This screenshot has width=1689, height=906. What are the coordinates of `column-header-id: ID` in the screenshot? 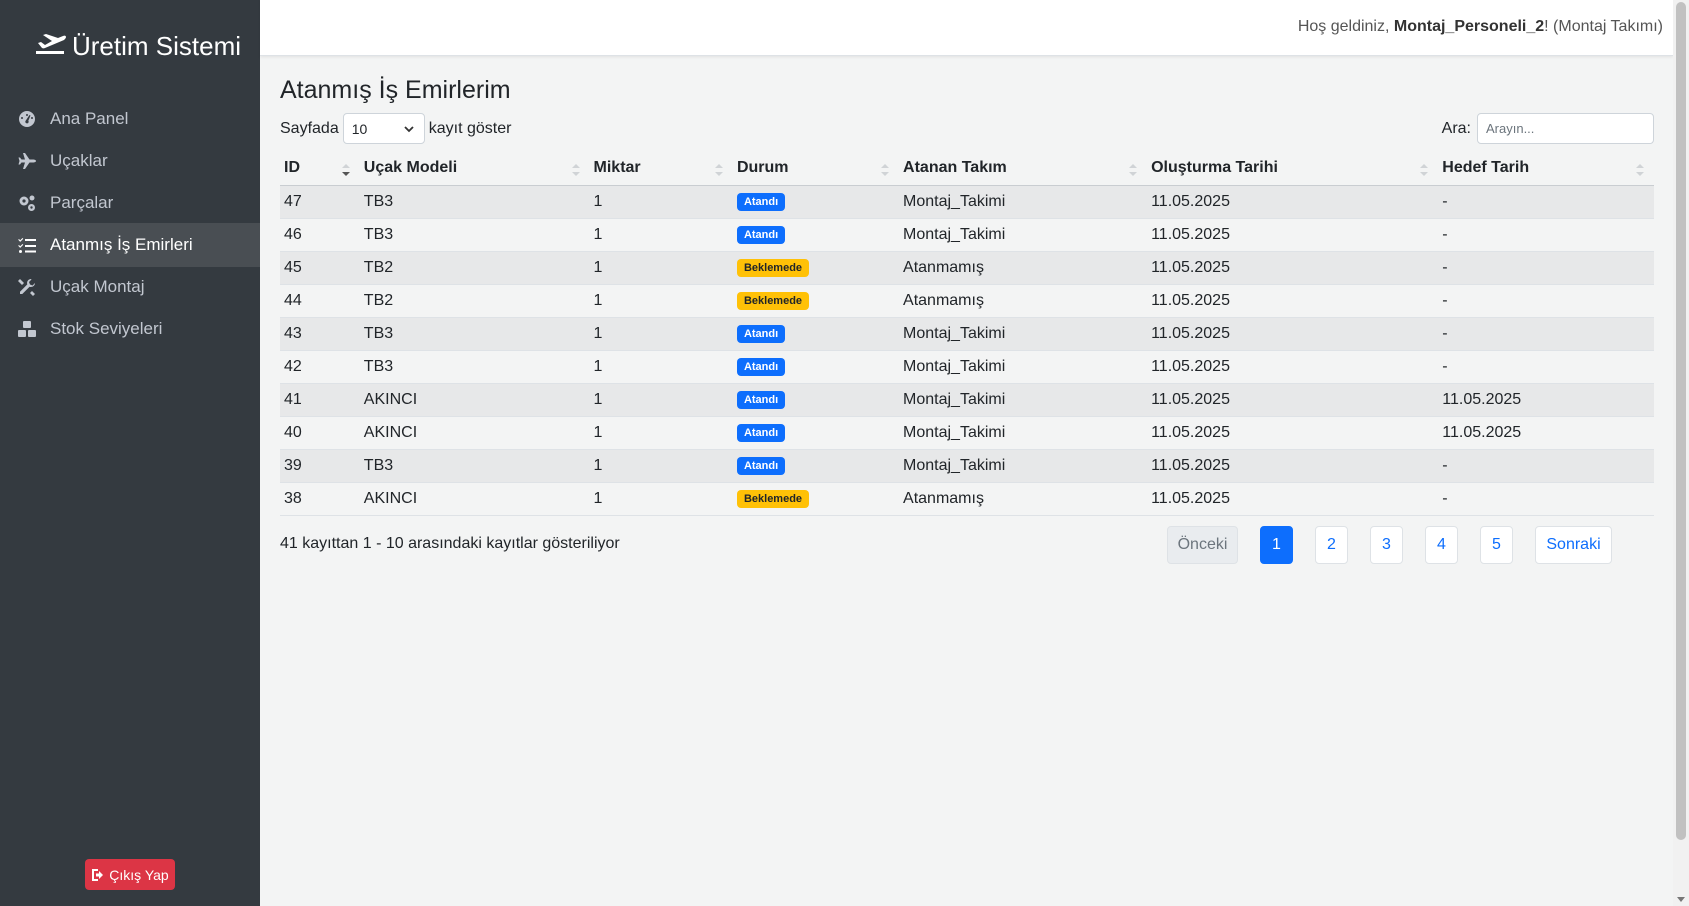 It's located at (320, 169).